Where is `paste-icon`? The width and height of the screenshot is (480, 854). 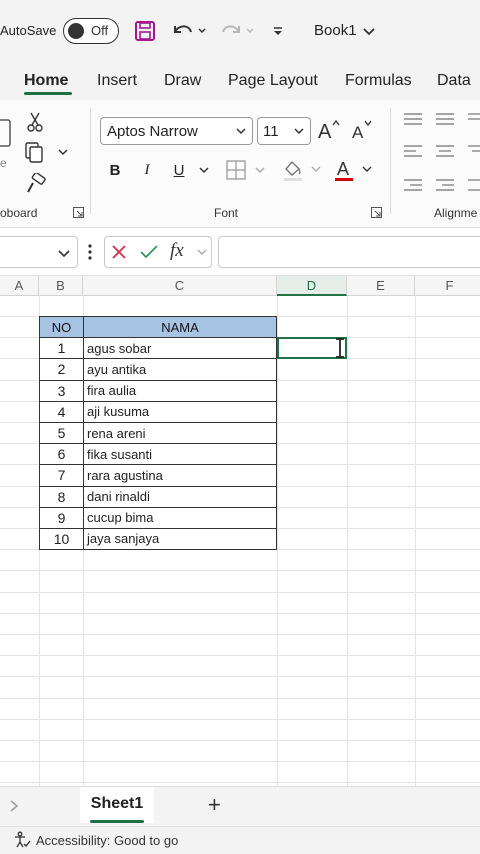
paste-icon is located at coordinates (7, 134).